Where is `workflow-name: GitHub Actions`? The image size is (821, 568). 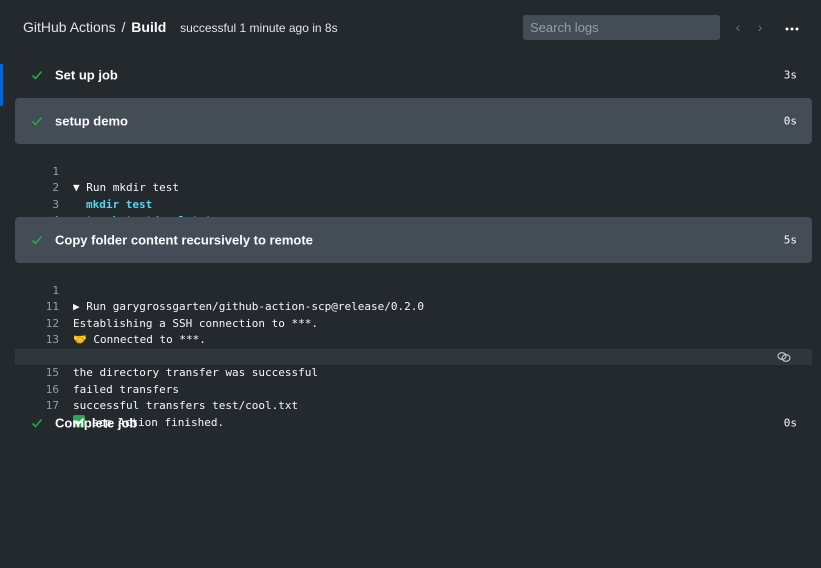
workflow-name: GitHub Actions is located at coordinates (69, 27).